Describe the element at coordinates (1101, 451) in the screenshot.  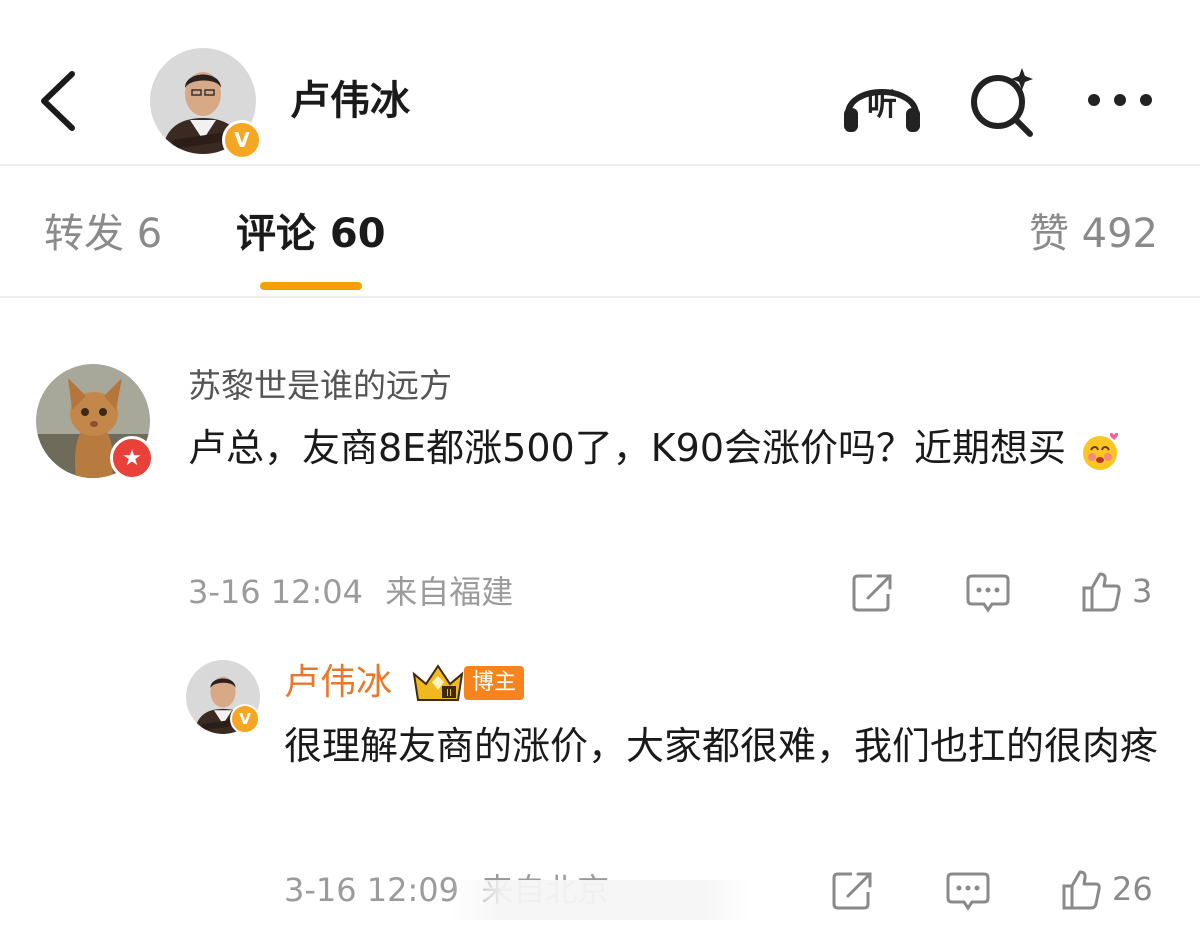
I see `blush-emoji-icon` at that location.